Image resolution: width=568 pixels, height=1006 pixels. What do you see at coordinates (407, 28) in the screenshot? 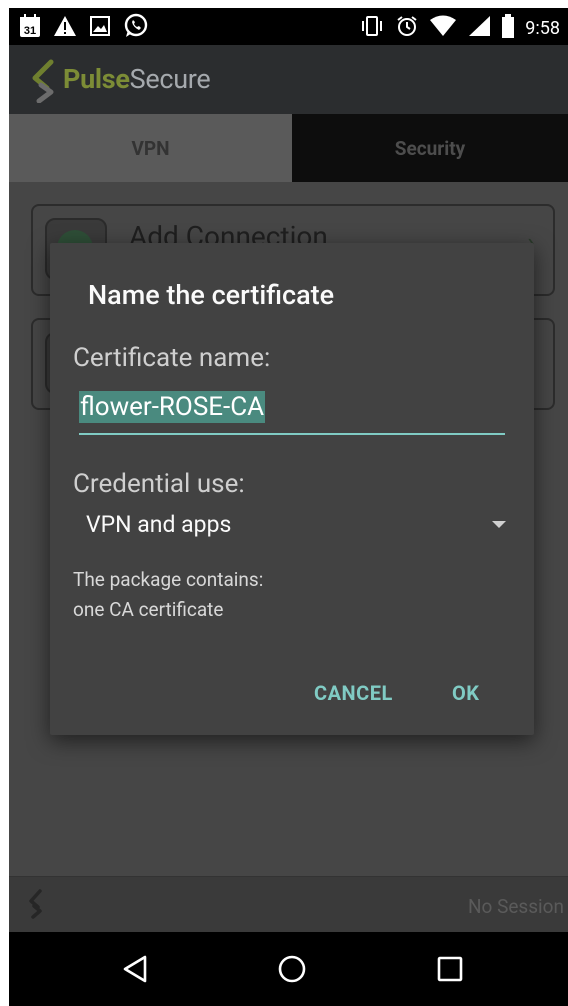
I see `alarm-icon` at bounding box center [407, 28].